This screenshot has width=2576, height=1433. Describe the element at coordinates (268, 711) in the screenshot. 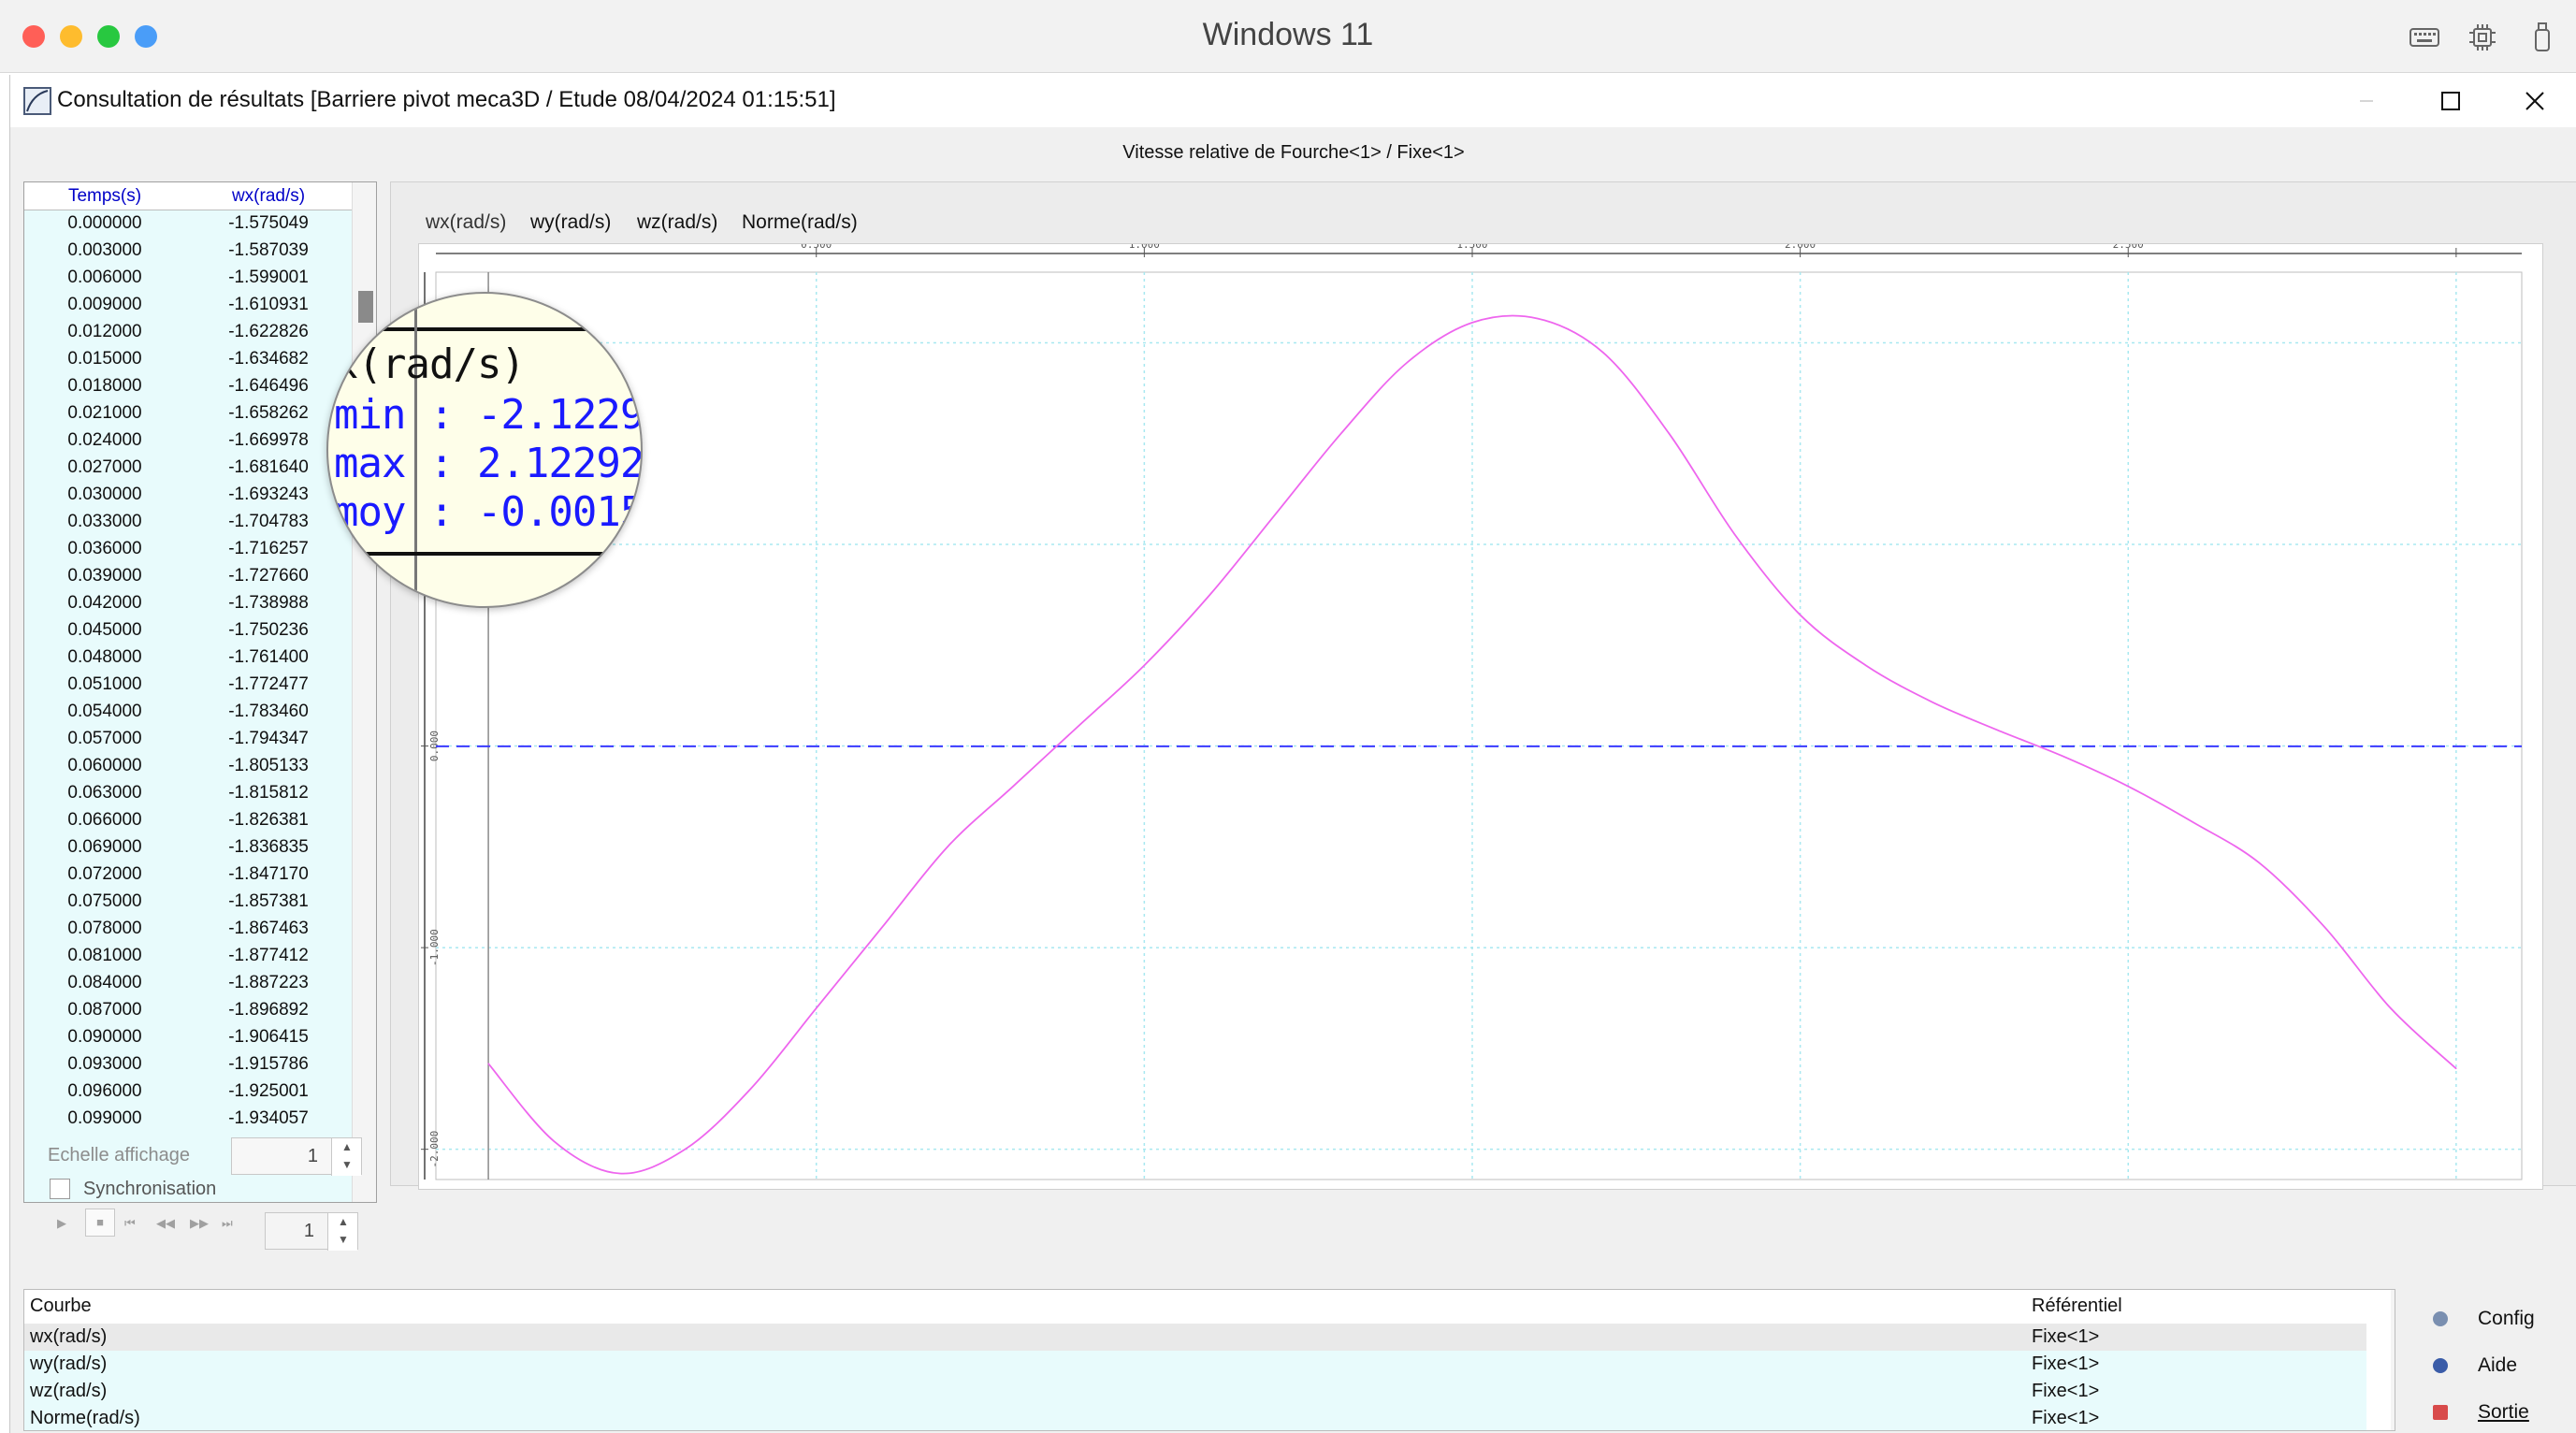

I see `cell-wx: -1.783460` at that location.